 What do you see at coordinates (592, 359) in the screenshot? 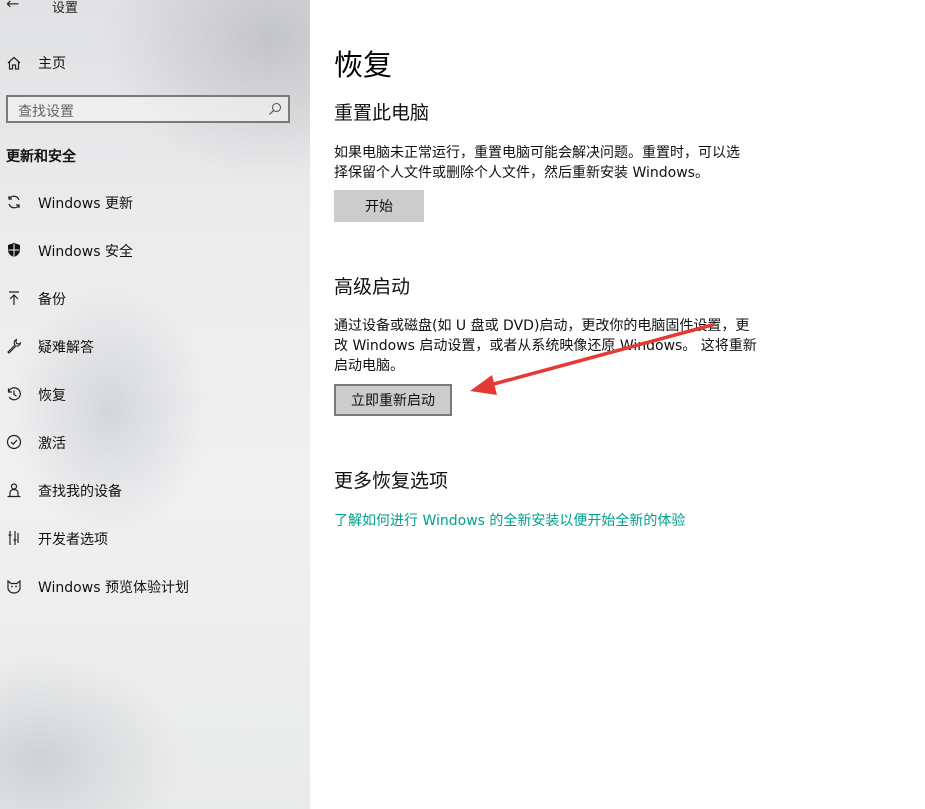
I see `annotation-arrow` at bounding box center [592, 359].